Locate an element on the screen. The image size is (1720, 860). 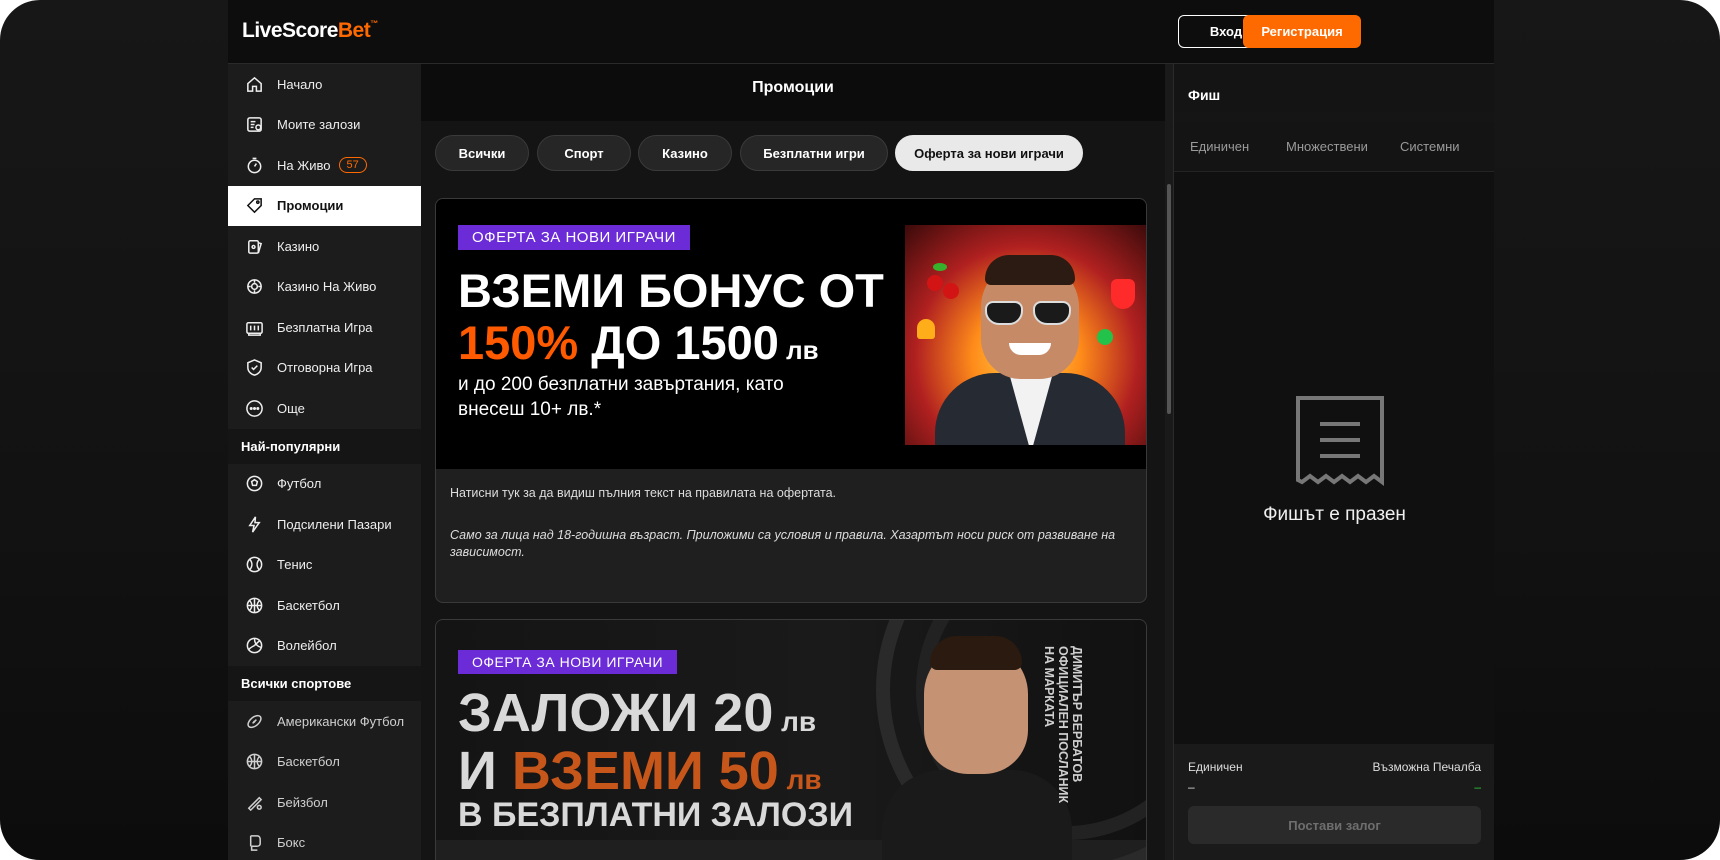
sidebar-item-live: На Живо 57 is located at coordinates (324, 165).